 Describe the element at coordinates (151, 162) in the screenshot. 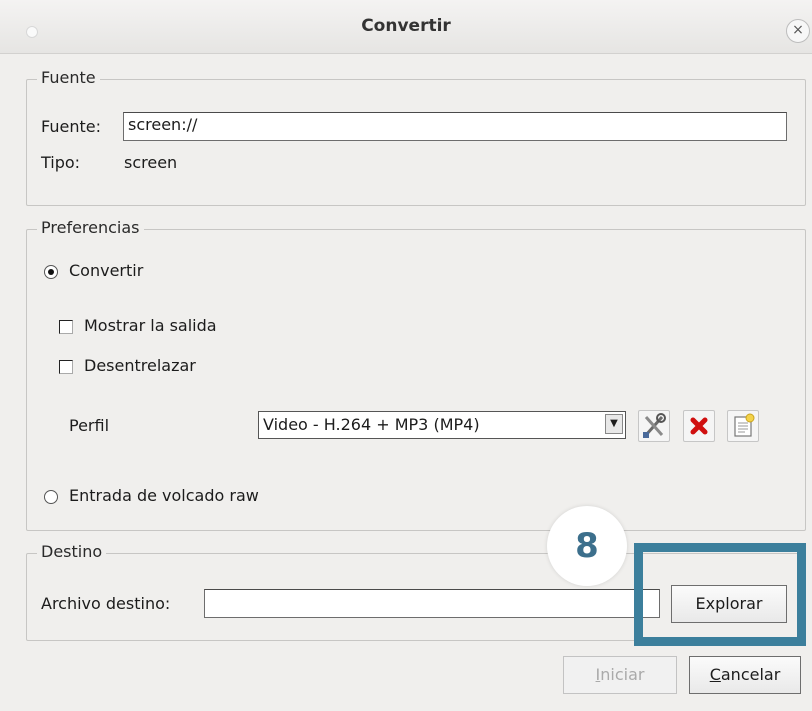

I see `type-value: screen` at that location.